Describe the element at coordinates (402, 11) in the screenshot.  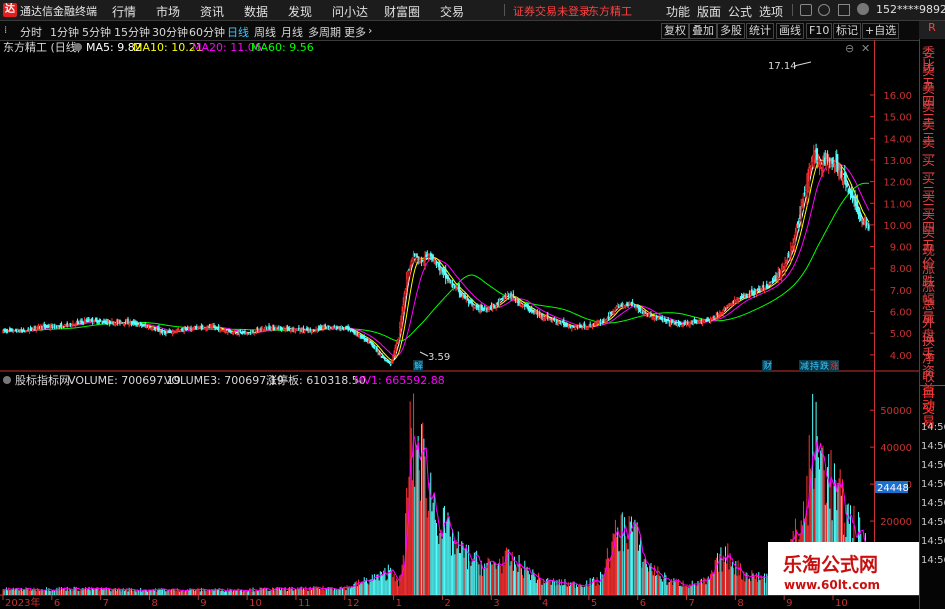
I see `menu-item-wealth: 财富圈` at that location.